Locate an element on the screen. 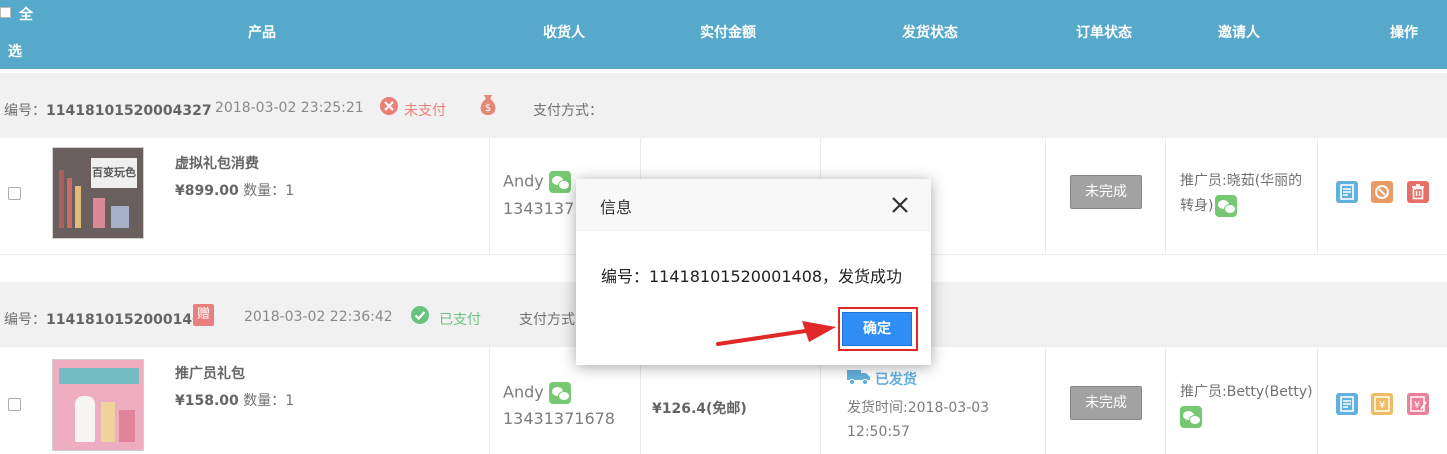  confirm-button: 确定 is located at coordinates (877, 329).